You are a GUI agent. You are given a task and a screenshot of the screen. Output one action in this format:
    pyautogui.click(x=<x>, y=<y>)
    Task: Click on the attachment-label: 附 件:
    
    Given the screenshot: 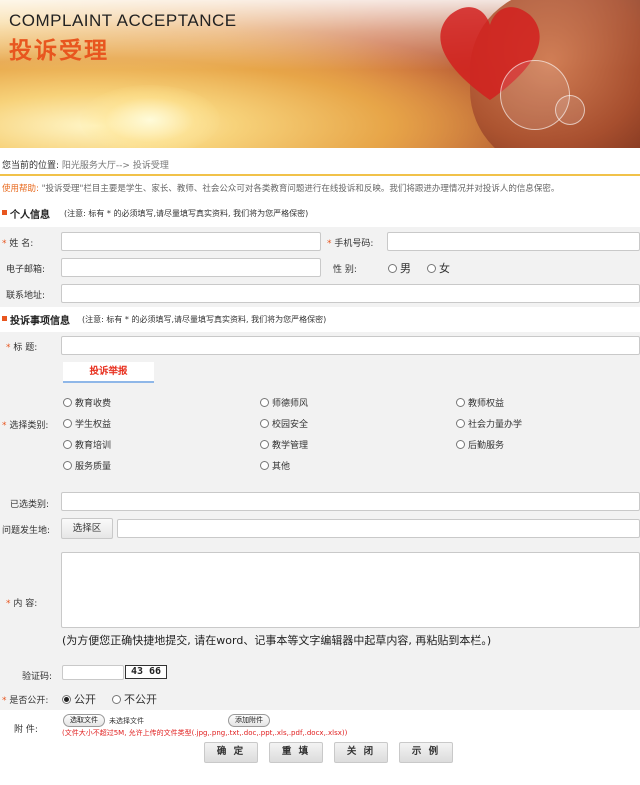 What is the action you would take?
    pyautogui.click(x=26, y=730)
    